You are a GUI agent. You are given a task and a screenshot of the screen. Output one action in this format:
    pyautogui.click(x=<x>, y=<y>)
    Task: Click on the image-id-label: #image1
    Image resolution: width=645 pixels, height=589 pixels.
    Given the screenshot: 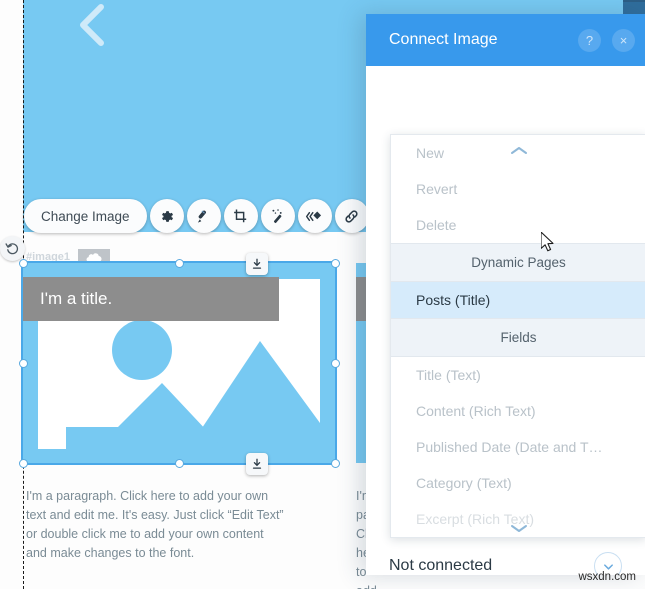 What is the action you would take?
    pyautogui.click(x=48, y=257)
    